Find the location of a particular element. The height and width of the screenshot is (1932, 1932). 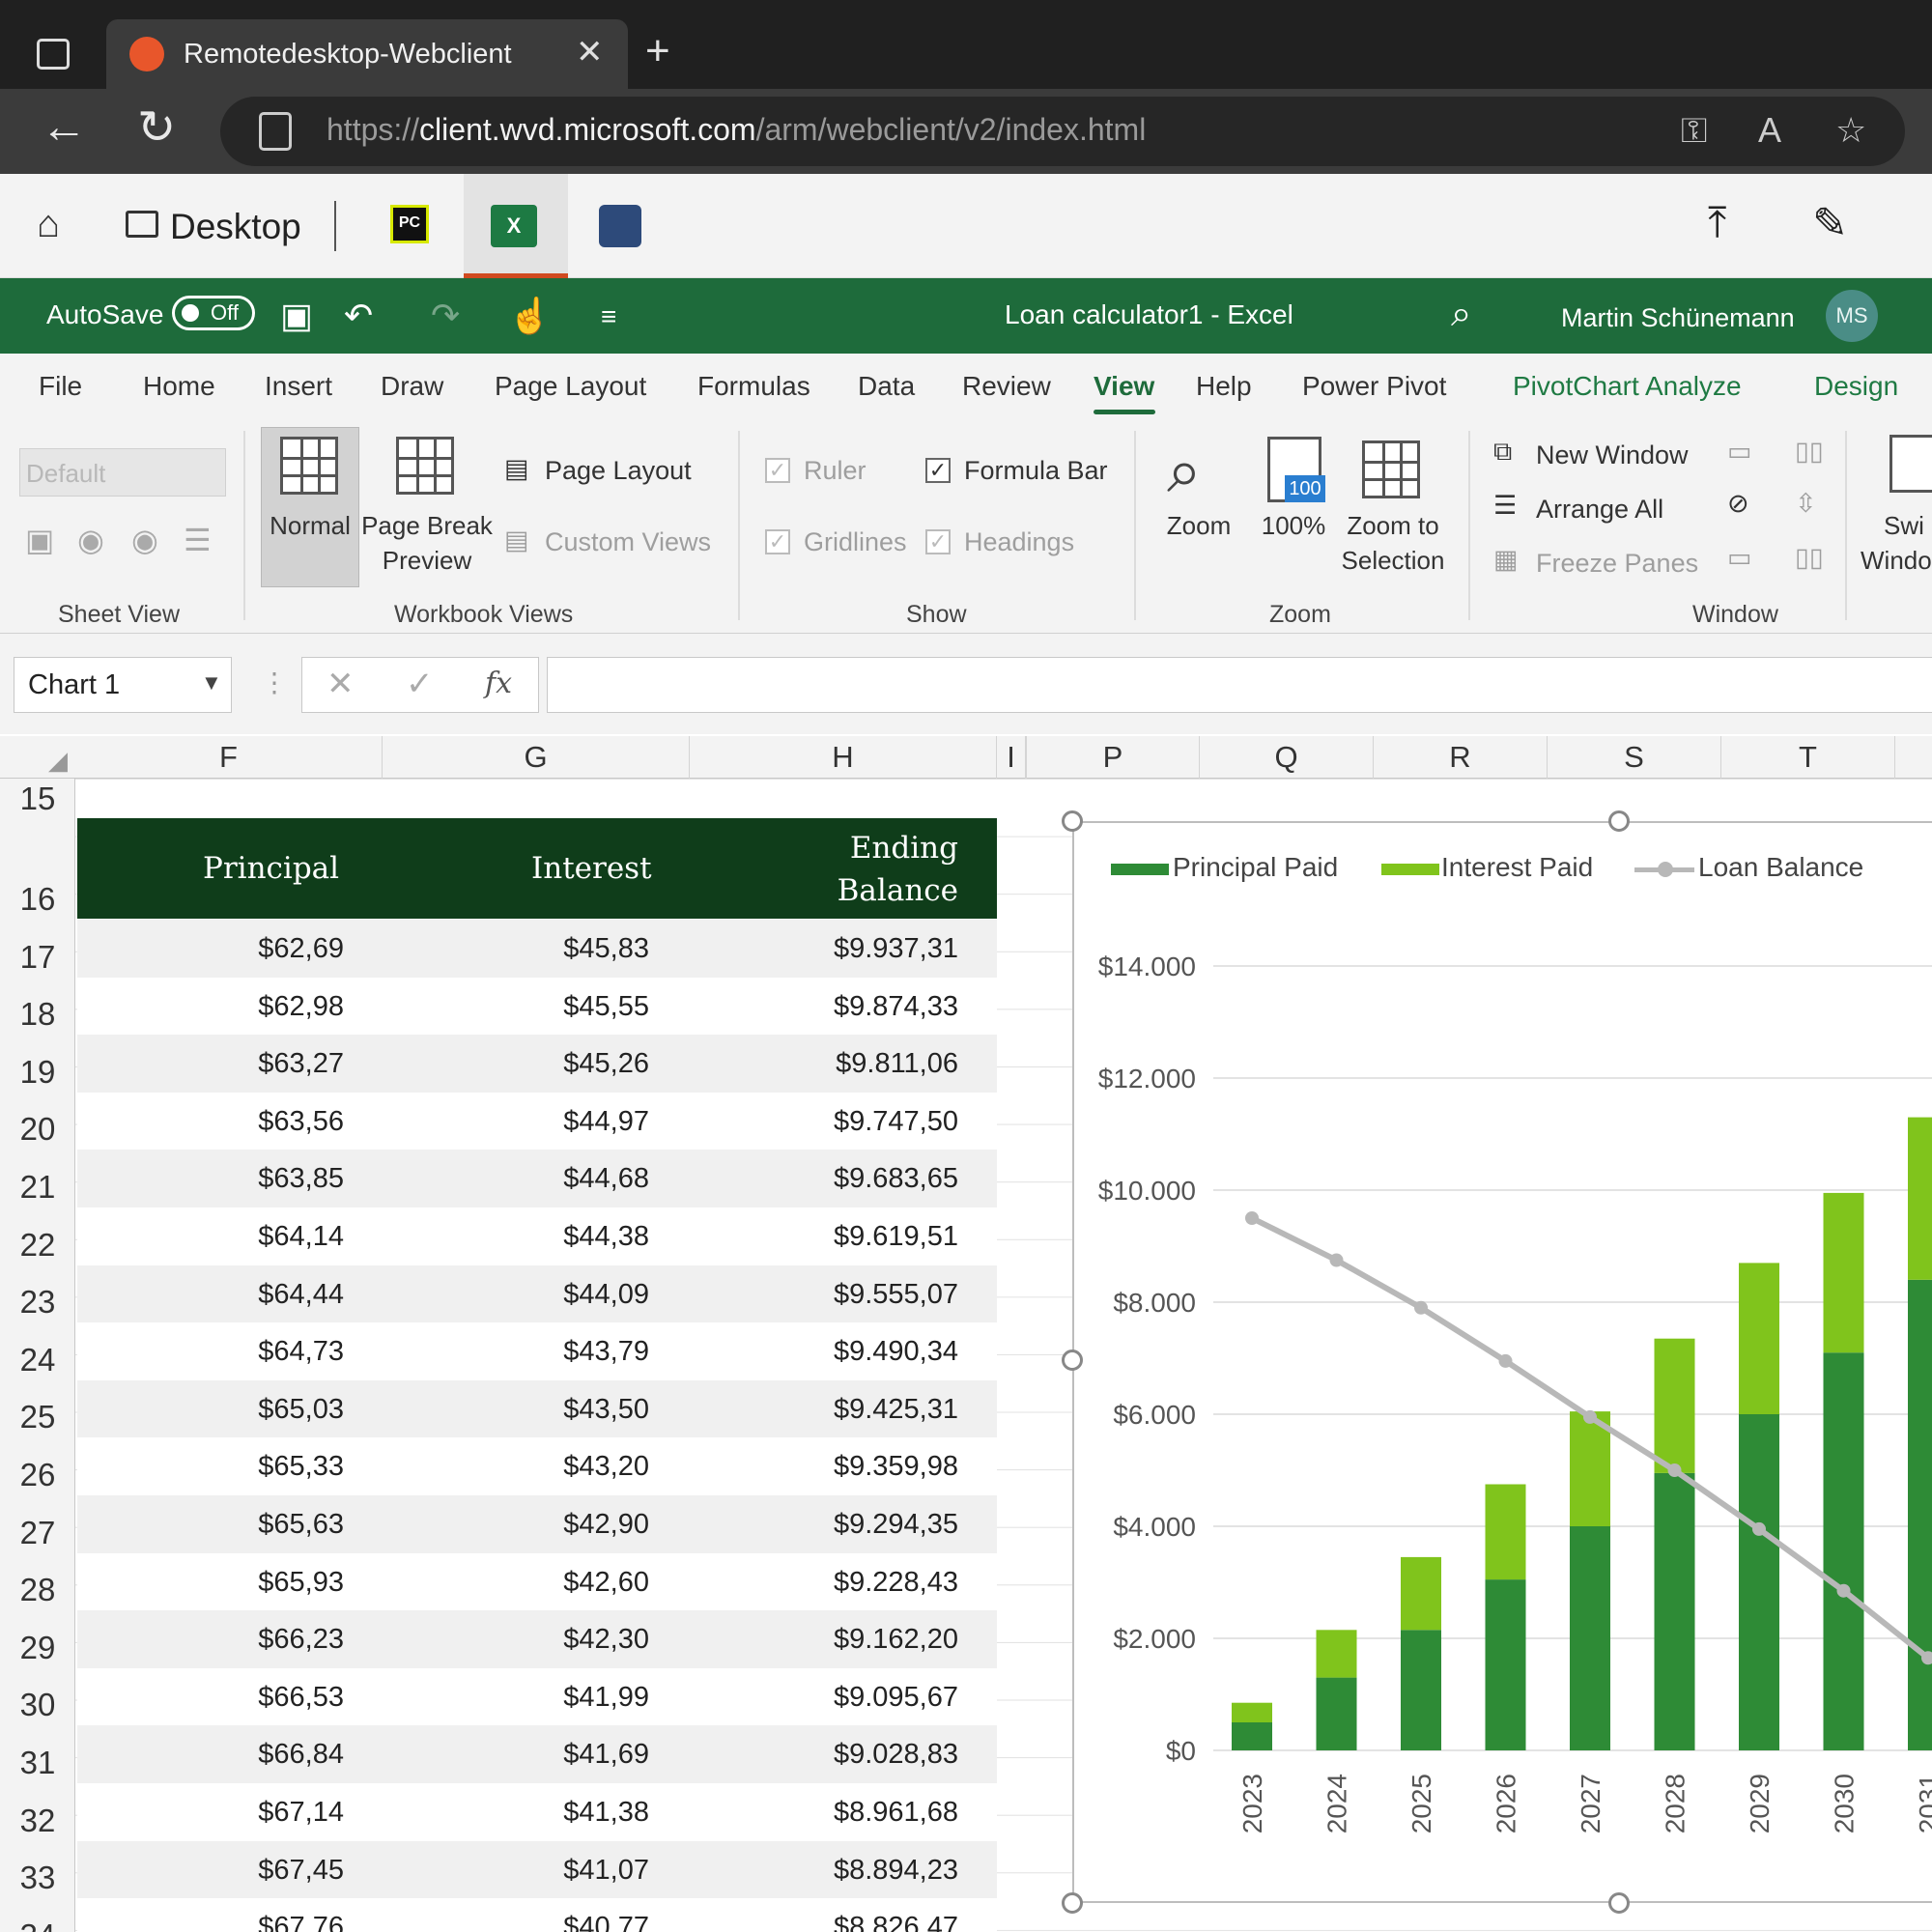

tab-review: Review is located at coordinates (1006, 386).